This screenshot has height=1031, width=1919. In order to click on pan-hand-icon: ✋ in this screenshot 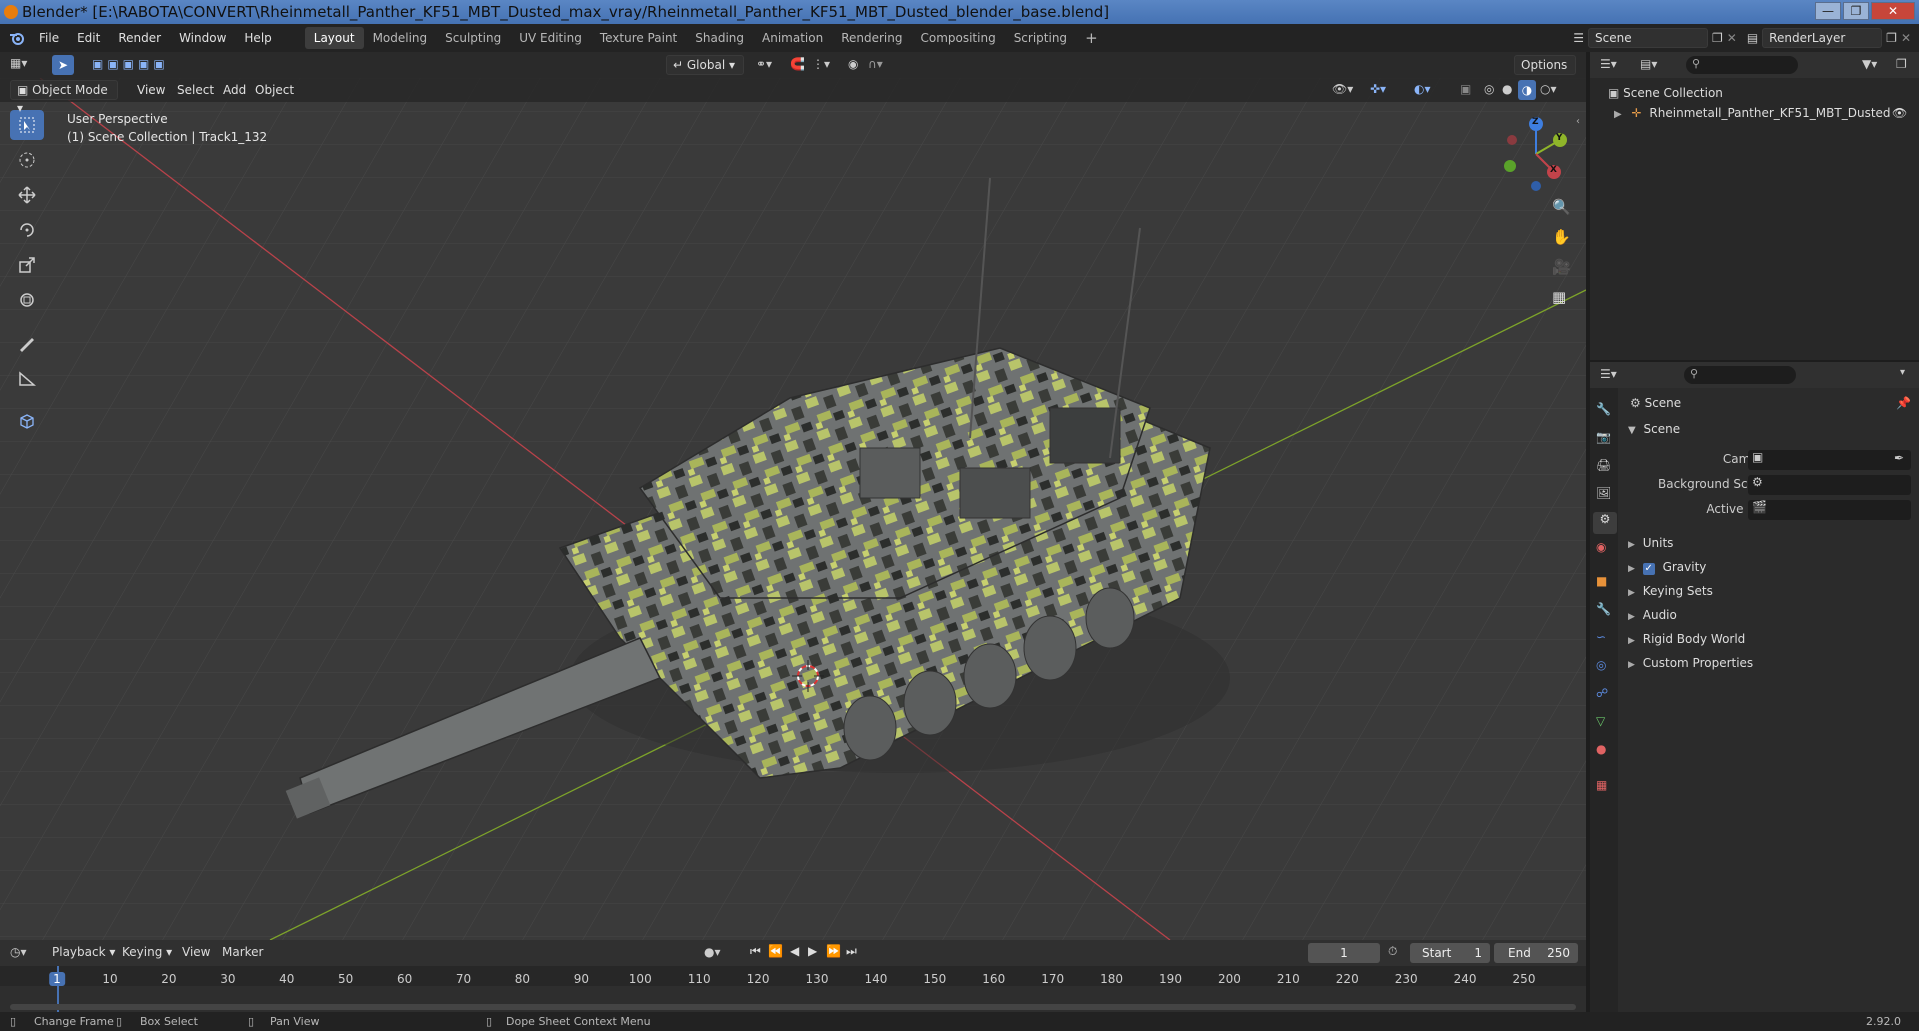, I will do `click(1561, 237)`.